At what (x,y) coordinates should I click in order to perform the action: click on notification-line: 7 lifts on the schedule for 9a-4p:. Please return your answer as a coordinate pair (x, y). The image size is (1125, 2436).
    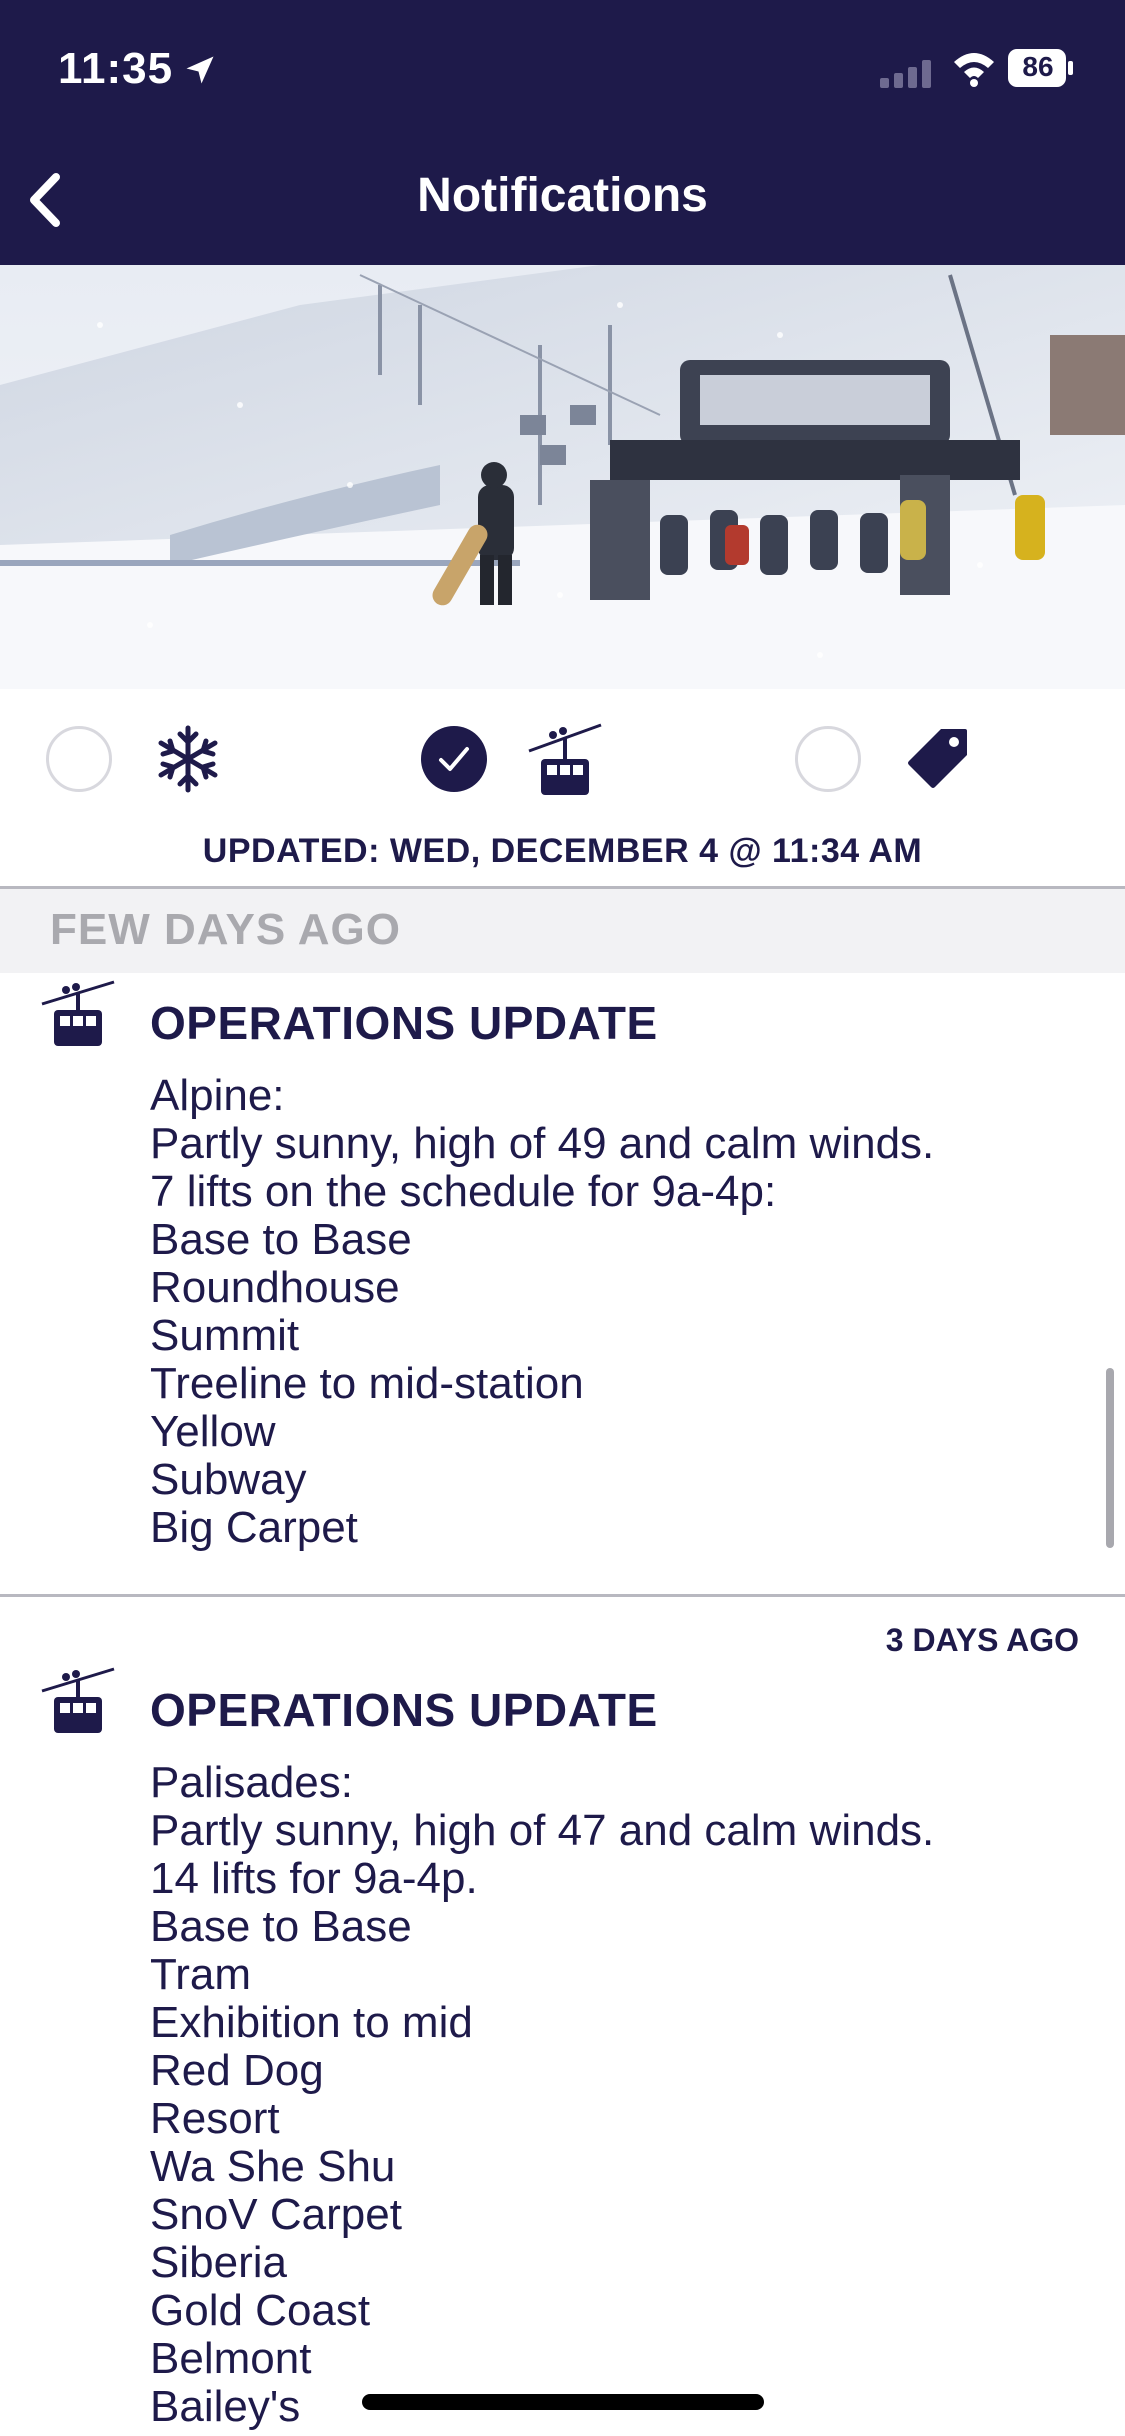
    Looking at the image, I should click on (463, 1191).